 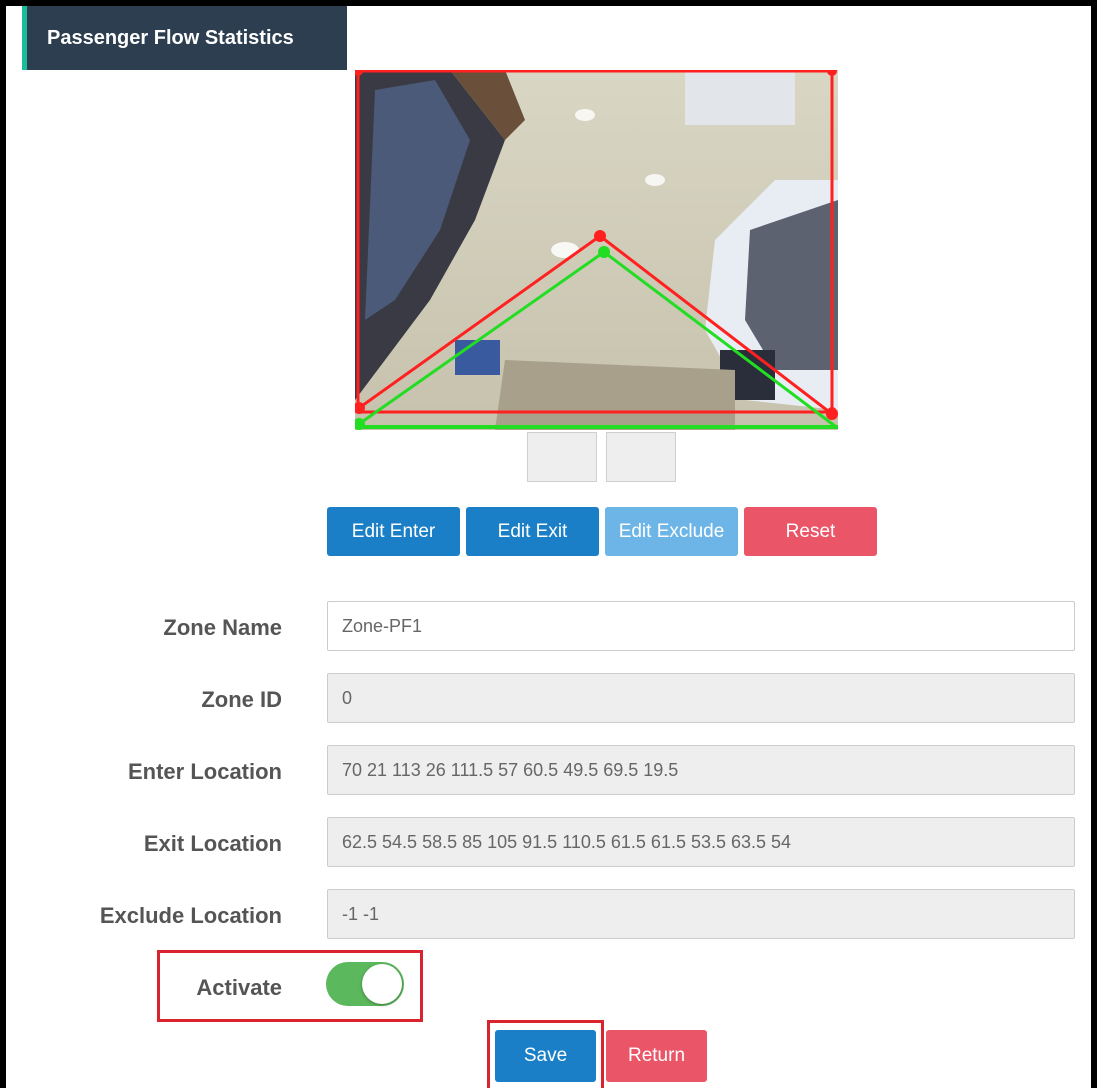 I want to click on zone-name-label: Zone Name, so click(x=222, y=627).